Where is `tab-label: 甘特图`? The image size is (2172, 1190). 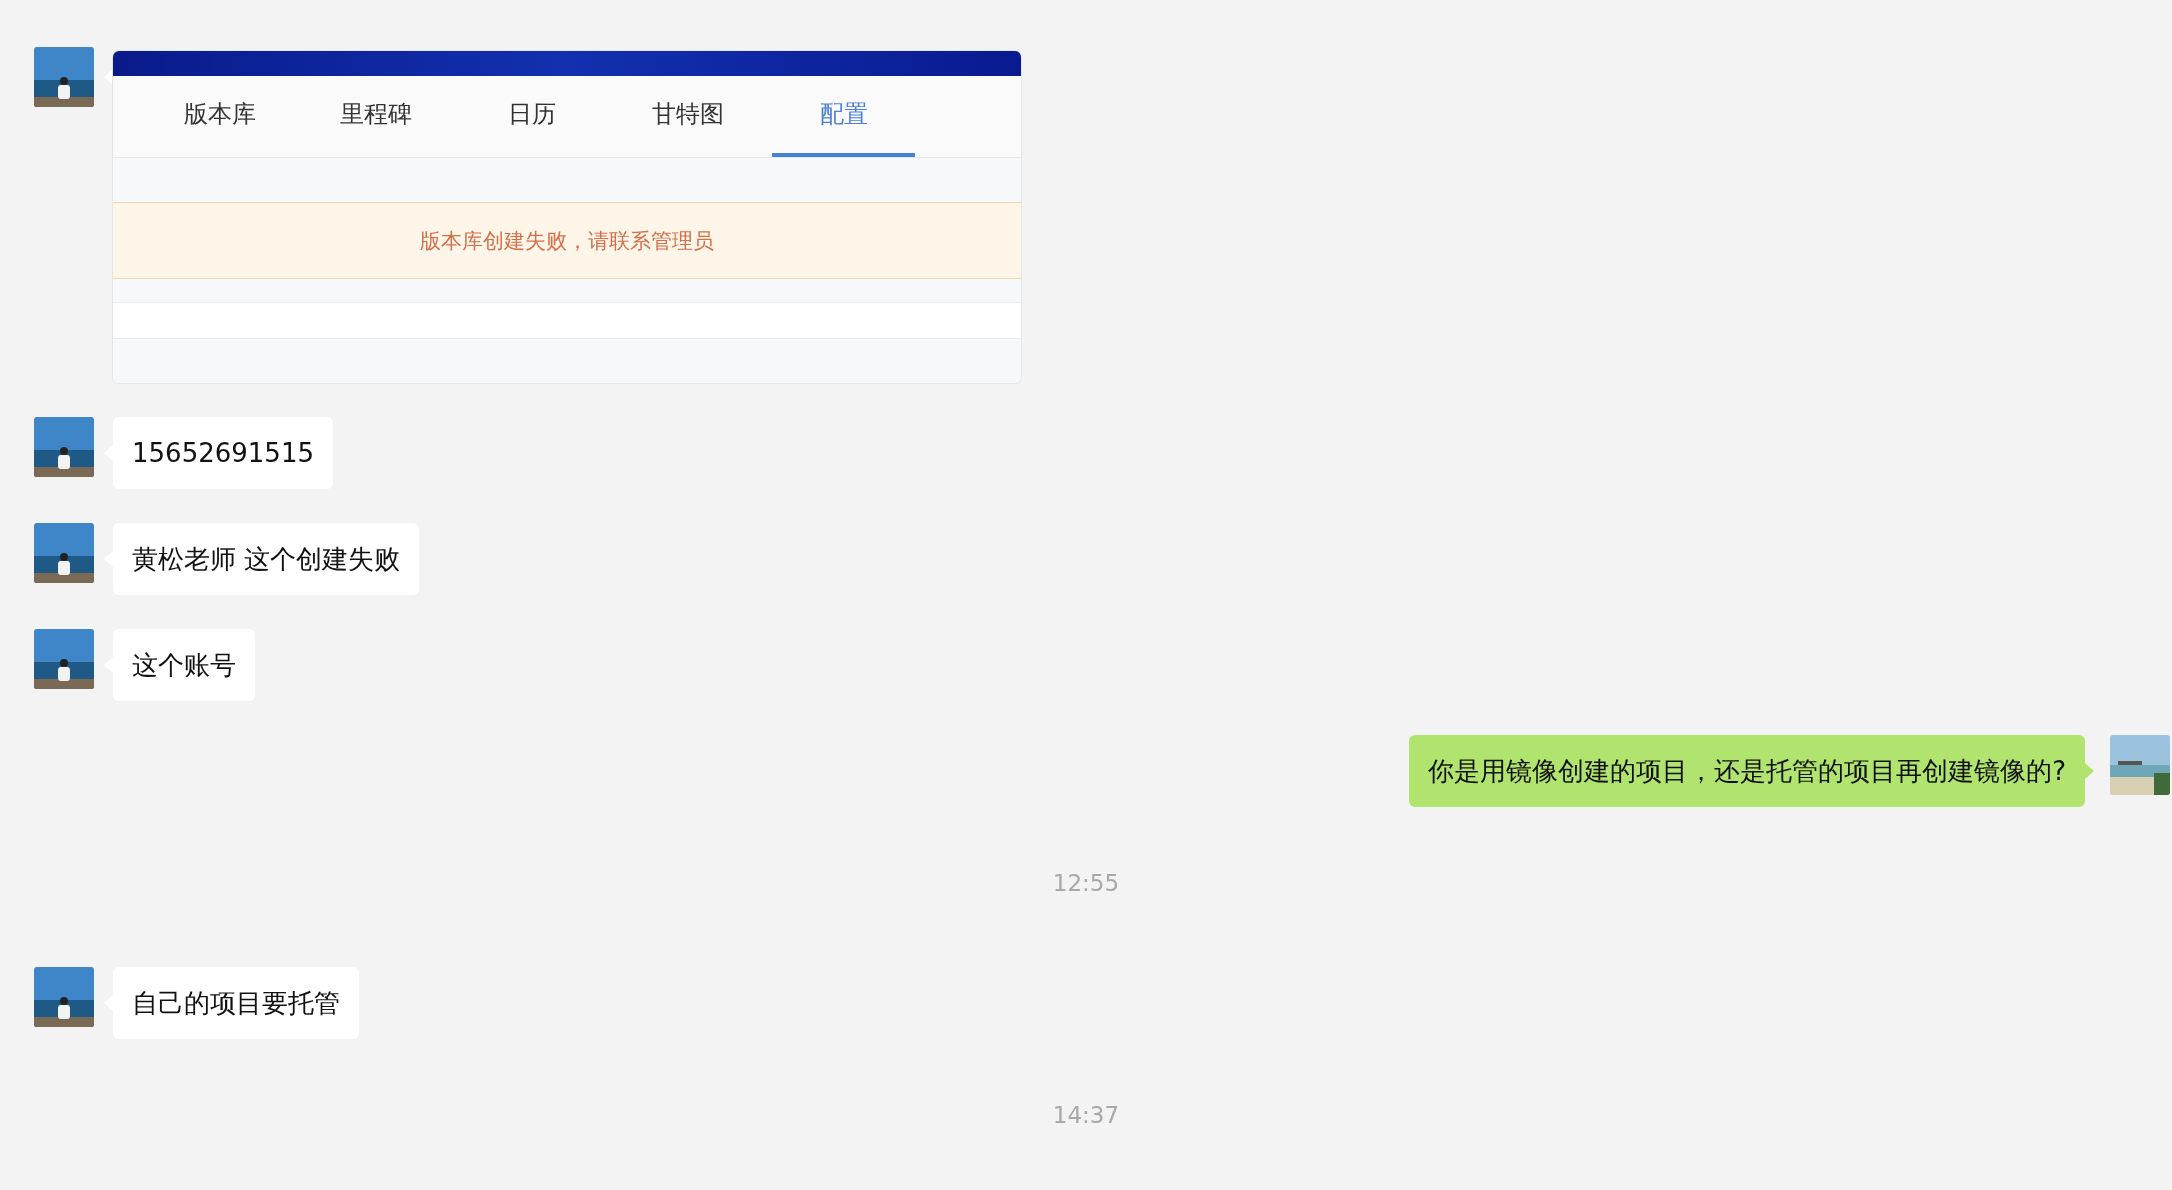
tab-label: 甘特图 is located at coordinates (687, 114).